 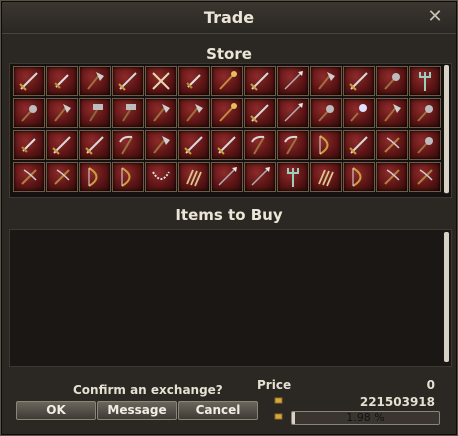 What do you see at coordinates (137, 410) in the screenshot?
I see `message-button: Message` at bounding box center [137, 410].